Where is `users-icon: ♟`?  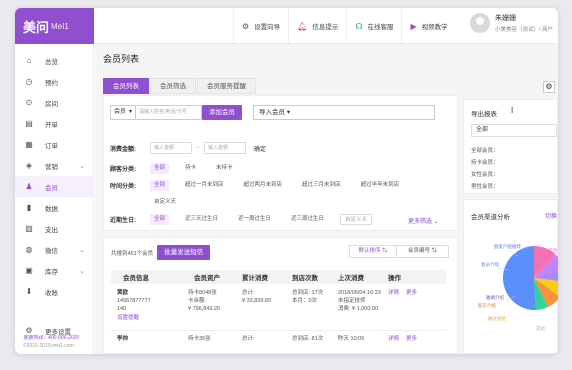 users-icon: ♟ is located at coordinates (29, 186).